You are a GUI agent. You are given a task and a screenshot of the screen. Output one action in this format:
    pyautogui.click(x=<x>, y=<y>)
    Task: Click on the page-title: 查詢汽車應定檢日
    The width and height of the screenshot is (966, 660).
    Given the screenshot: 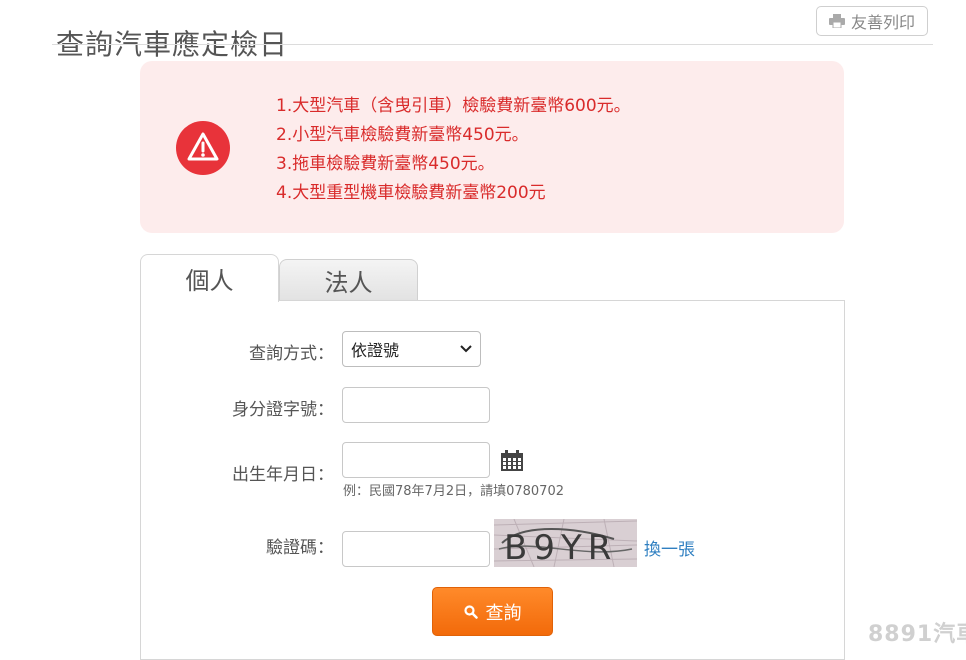 What is the action you would take?
    pyautogui.click(x=172, y=44)
    